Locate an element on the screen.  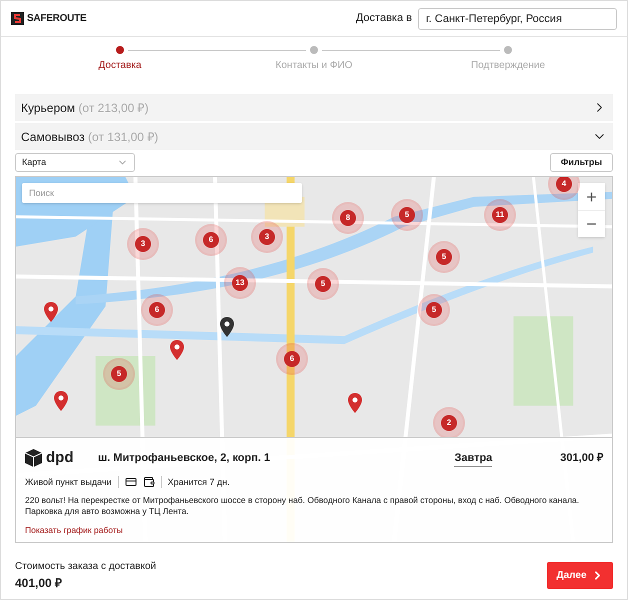
delivery-date: Завтра is located at coordinates (473, 458).